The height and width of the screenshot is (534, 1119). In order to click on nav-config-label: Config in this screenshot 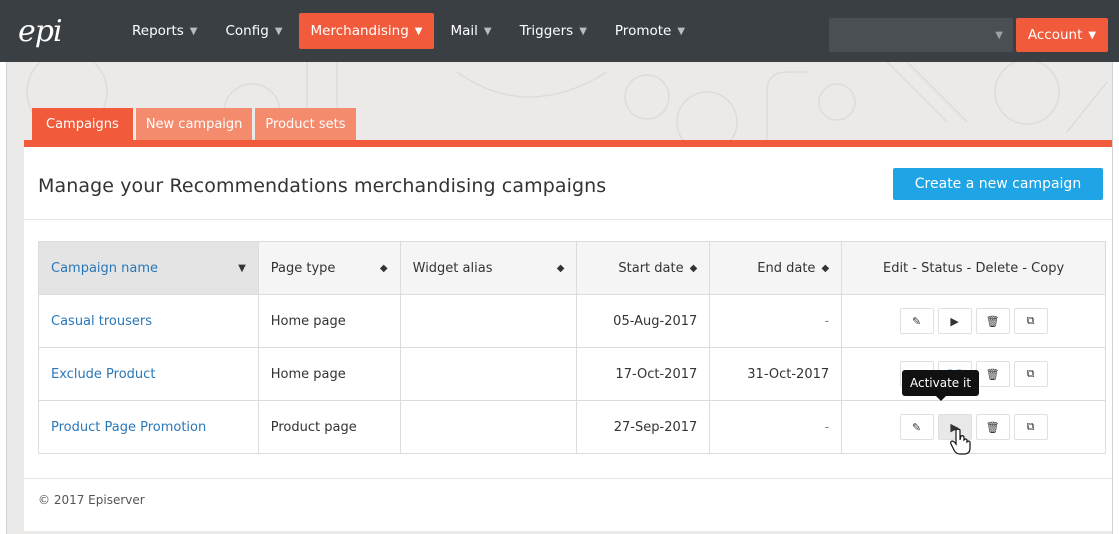, I will do `click(247, 31)`.